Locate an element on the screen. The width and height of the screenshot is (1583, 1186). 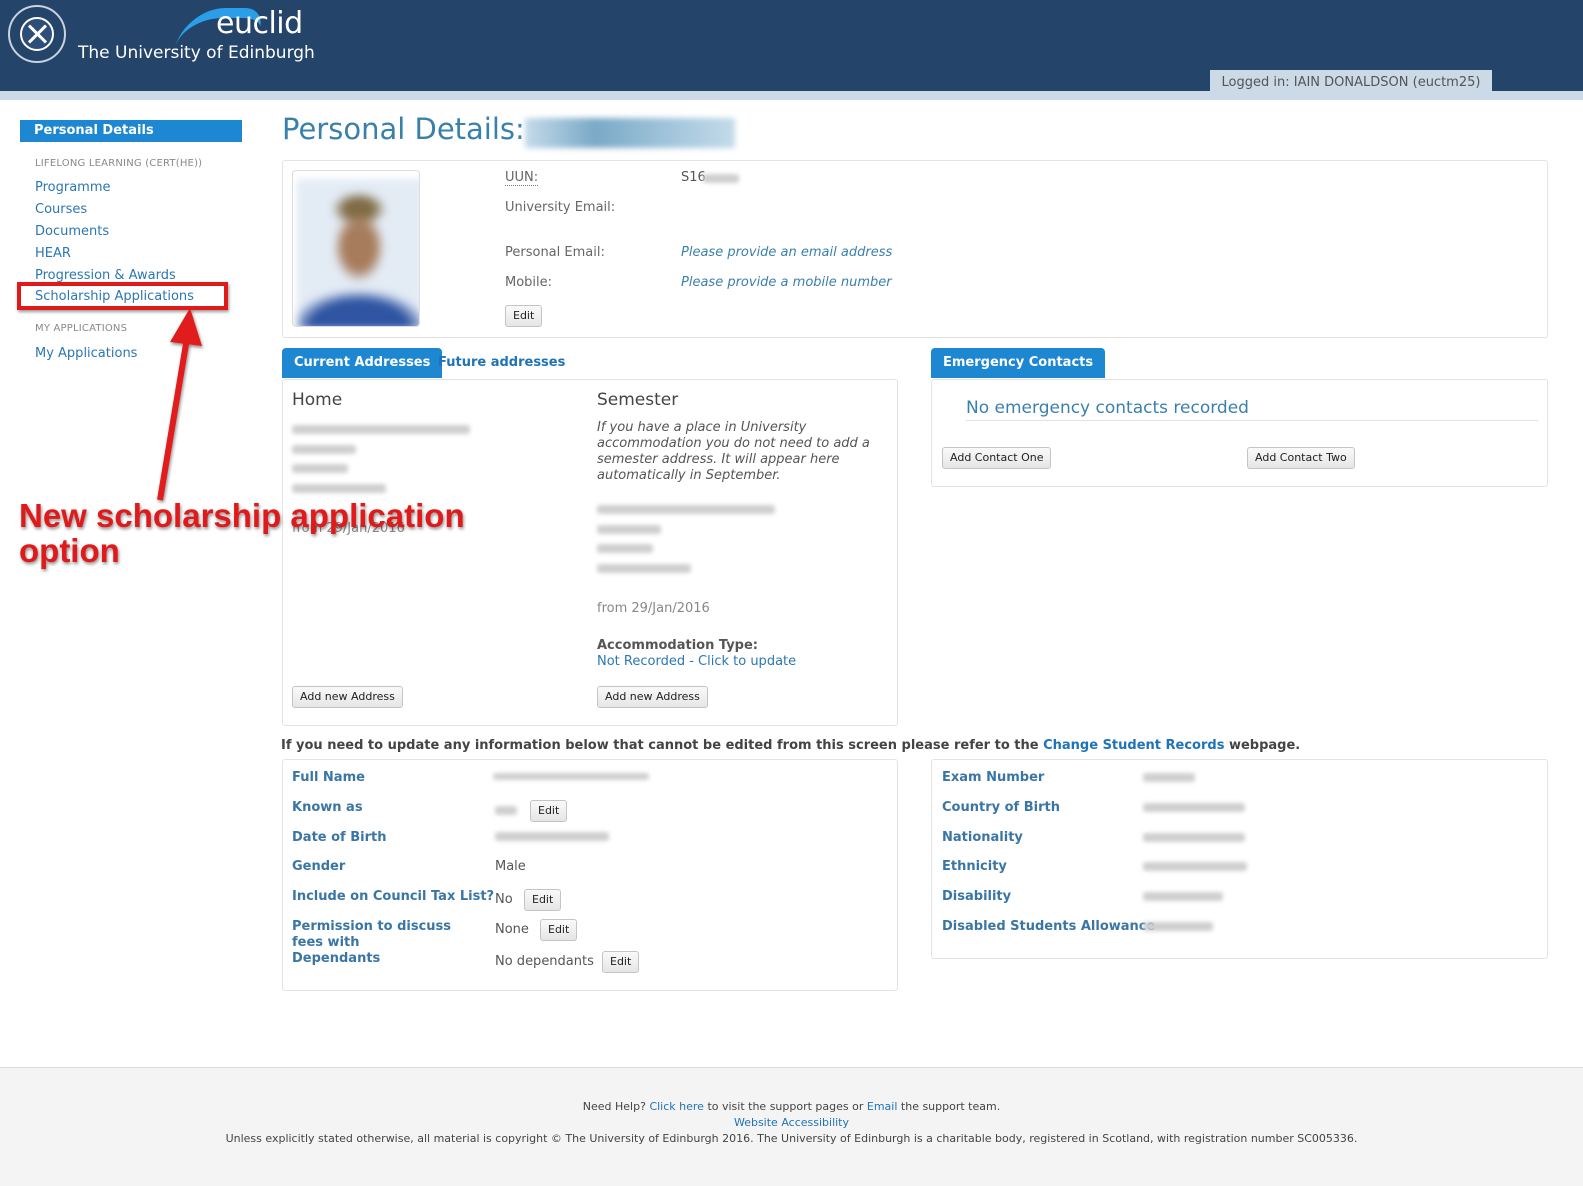
dependants-value: No dependants is located at coordinates (544, 961).